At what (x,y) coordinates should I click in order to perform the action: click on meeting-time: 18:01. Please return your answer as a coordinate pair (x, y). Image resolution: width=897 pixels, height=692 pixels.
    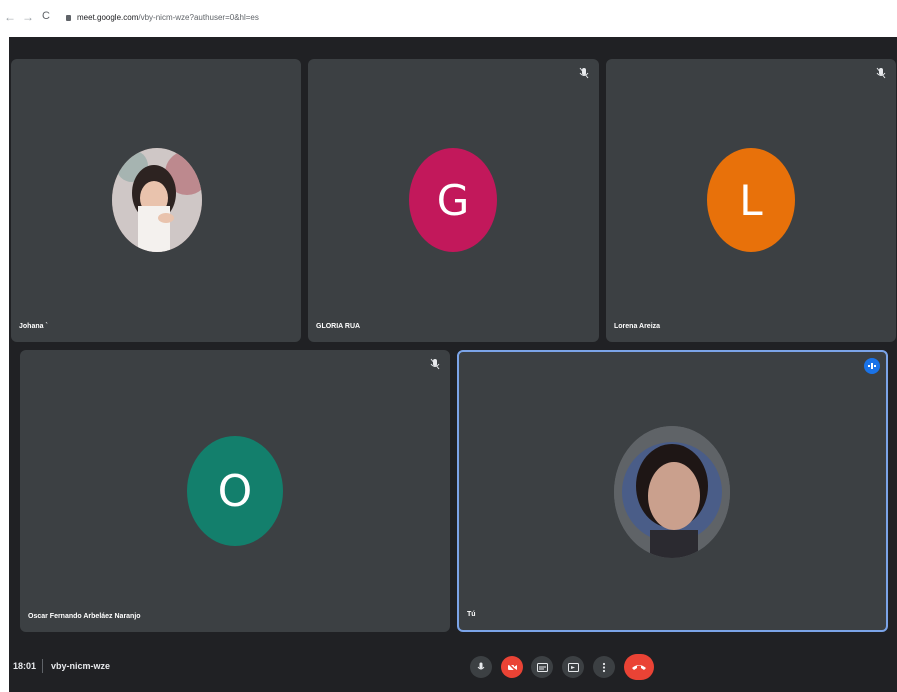
    Looking at the image, I should click on (25, 666).